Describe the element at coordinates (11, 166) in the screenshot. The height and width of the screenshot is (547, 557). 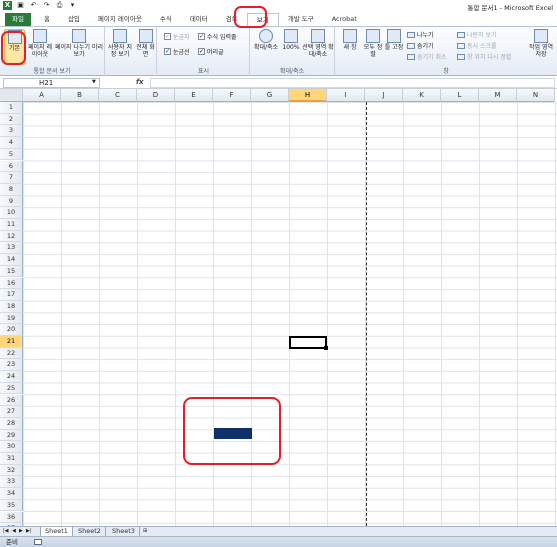
I see `row-header-6: 6` at that location.